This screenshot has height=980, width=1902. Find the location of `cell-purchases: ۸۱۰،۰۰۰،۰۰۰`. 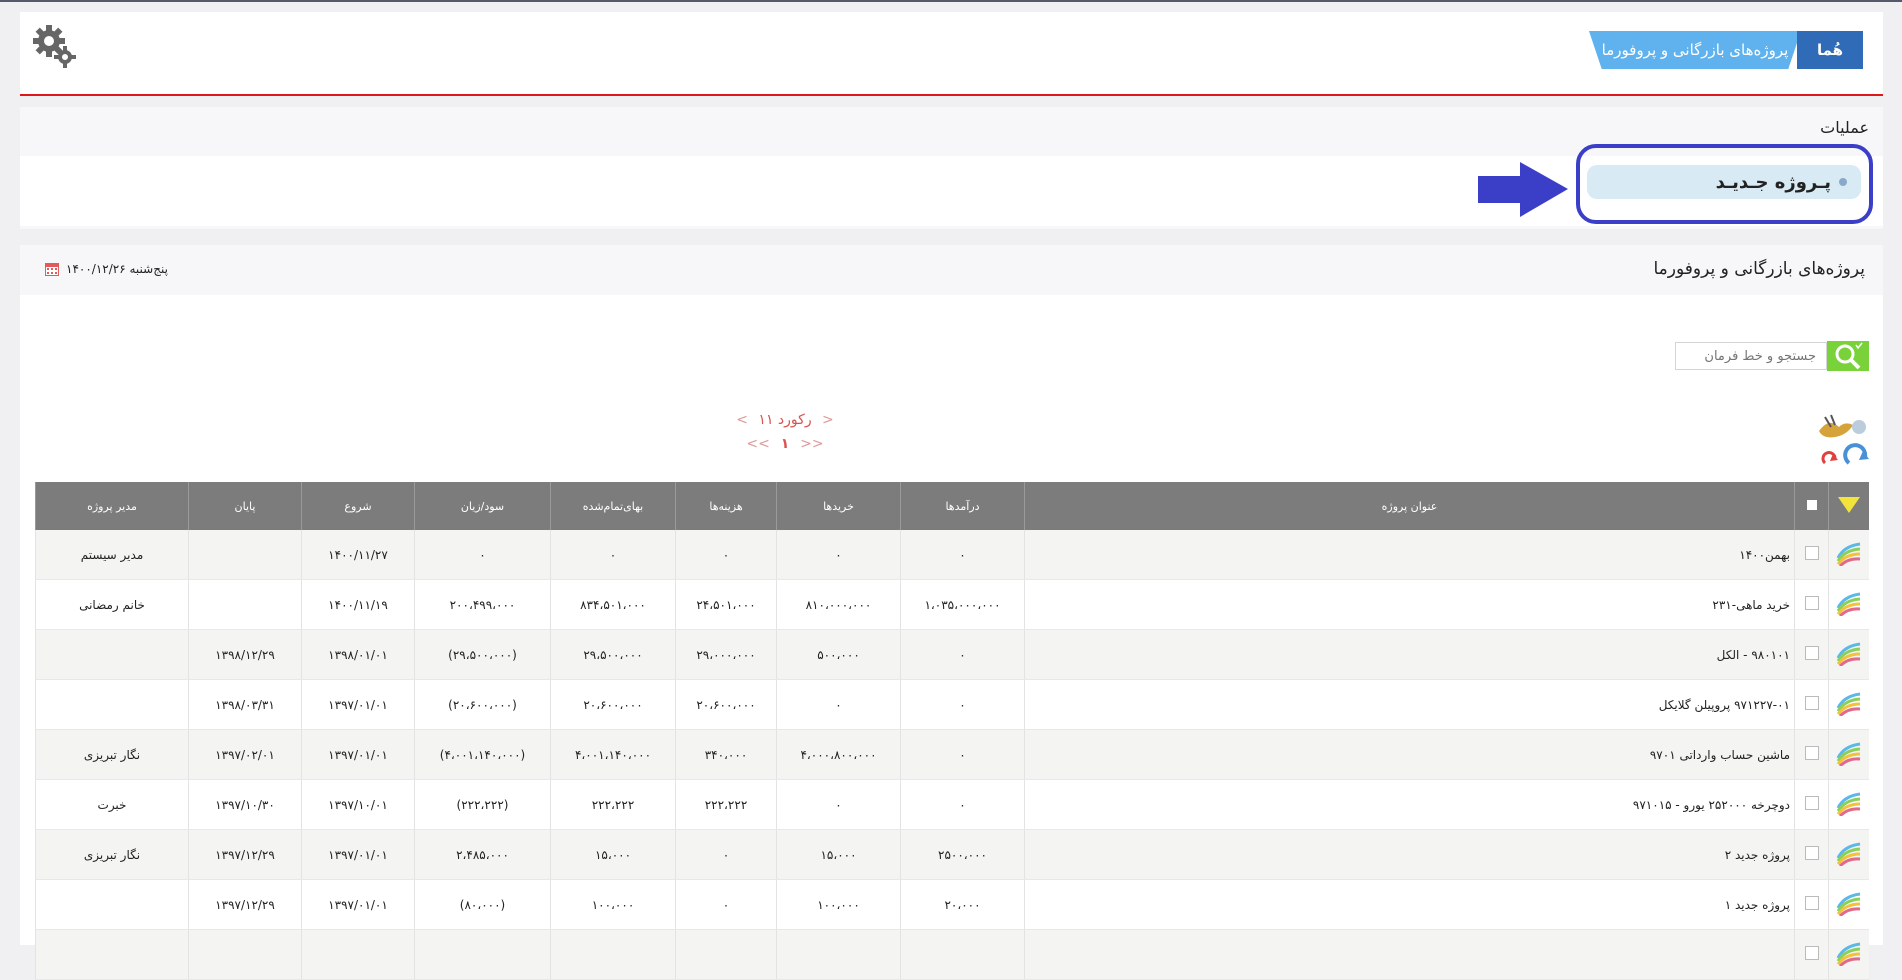

cell-purchases: ۸۱۰،۰۰۰،۰۰۰ is located at coordinates (838, 604).